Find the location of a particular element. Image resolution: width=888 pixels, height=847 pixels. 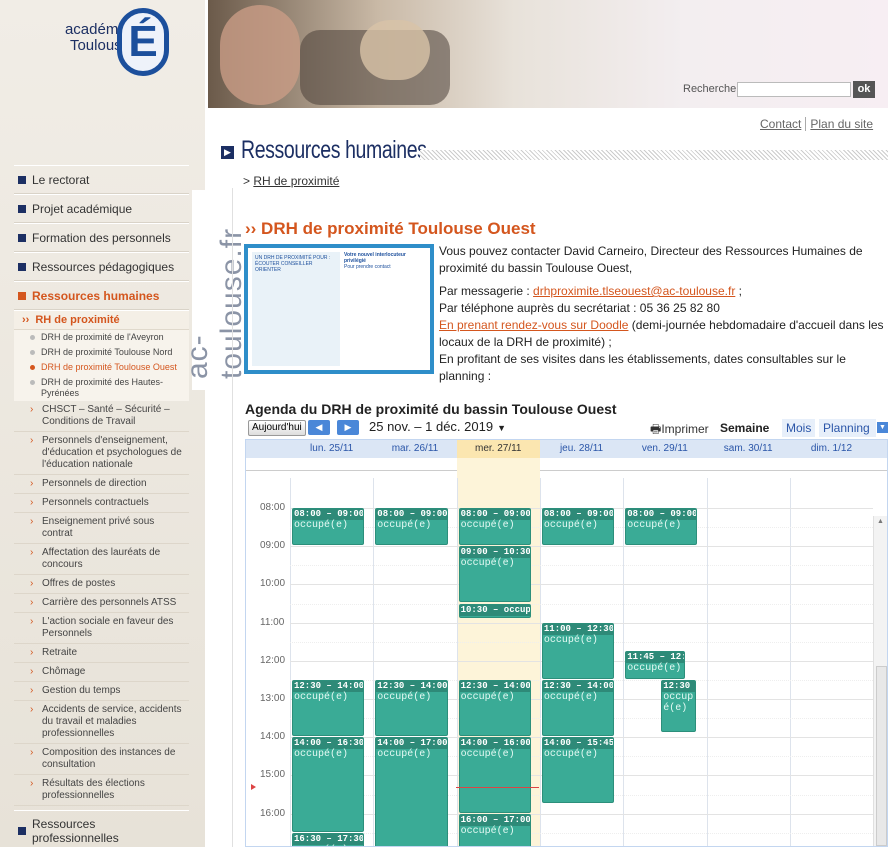

sidebar-subitem-label: RH de proximité is located at coordinates (77, 320).